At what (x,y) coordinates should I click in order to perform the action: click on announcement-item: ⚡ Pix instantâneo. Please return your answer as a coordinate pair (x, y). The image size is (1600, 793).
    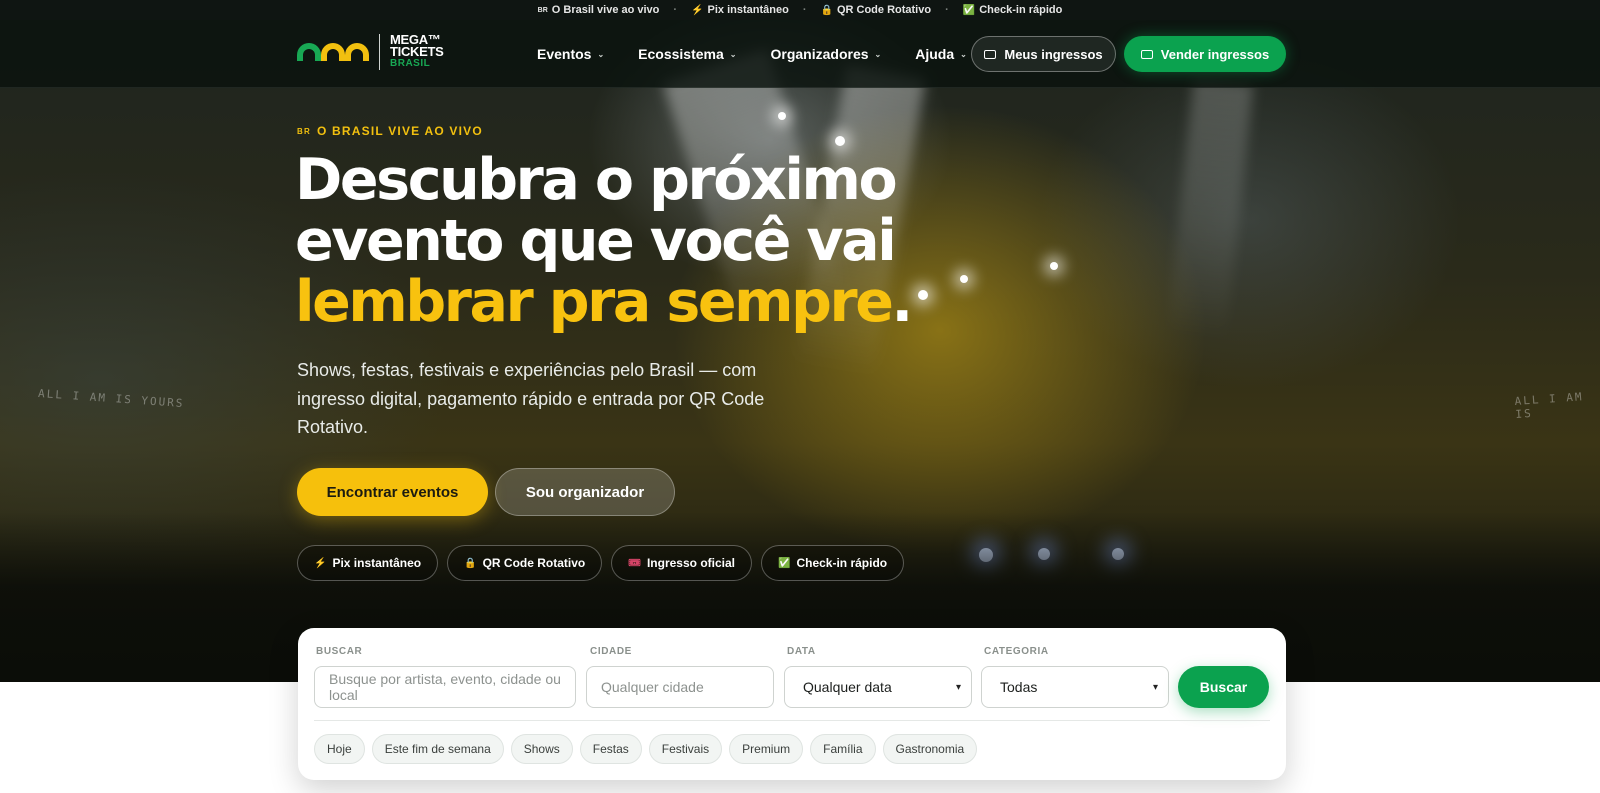
    Looking at the image, I should click on (740, 10).